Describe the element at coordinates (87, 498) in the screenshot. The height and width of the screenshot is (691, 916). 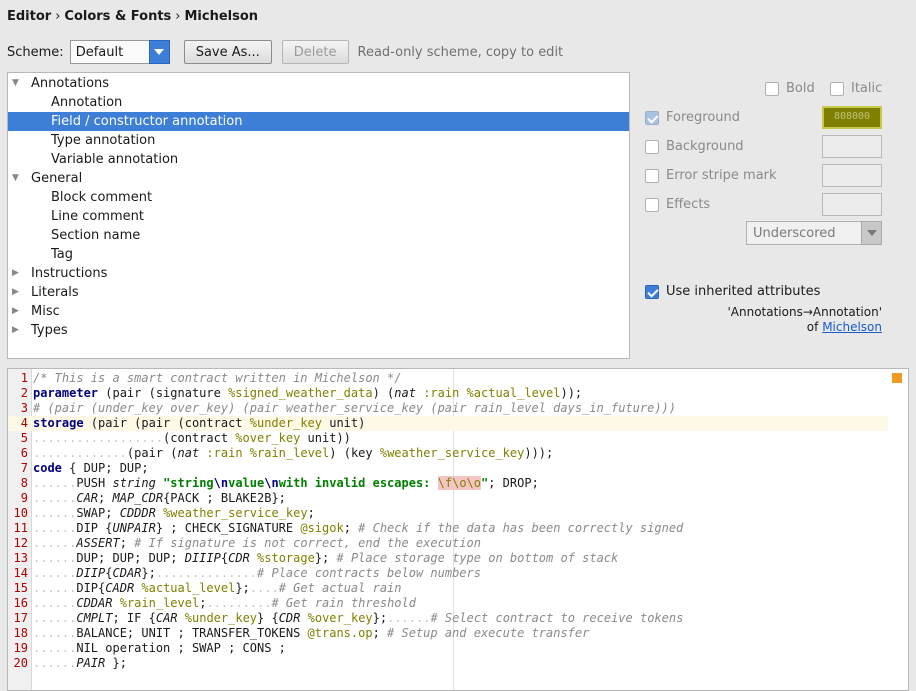
I see `code-token: CAR` at that location.